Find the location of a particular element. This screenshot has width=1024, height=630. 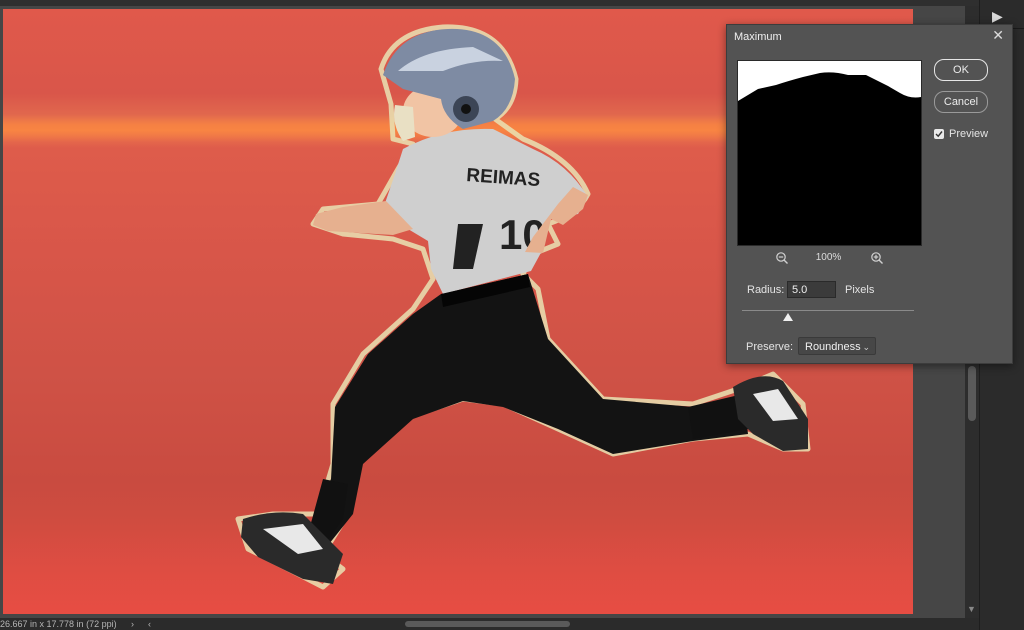

zoom-controls: 100% is located at coordinates (828, 258).